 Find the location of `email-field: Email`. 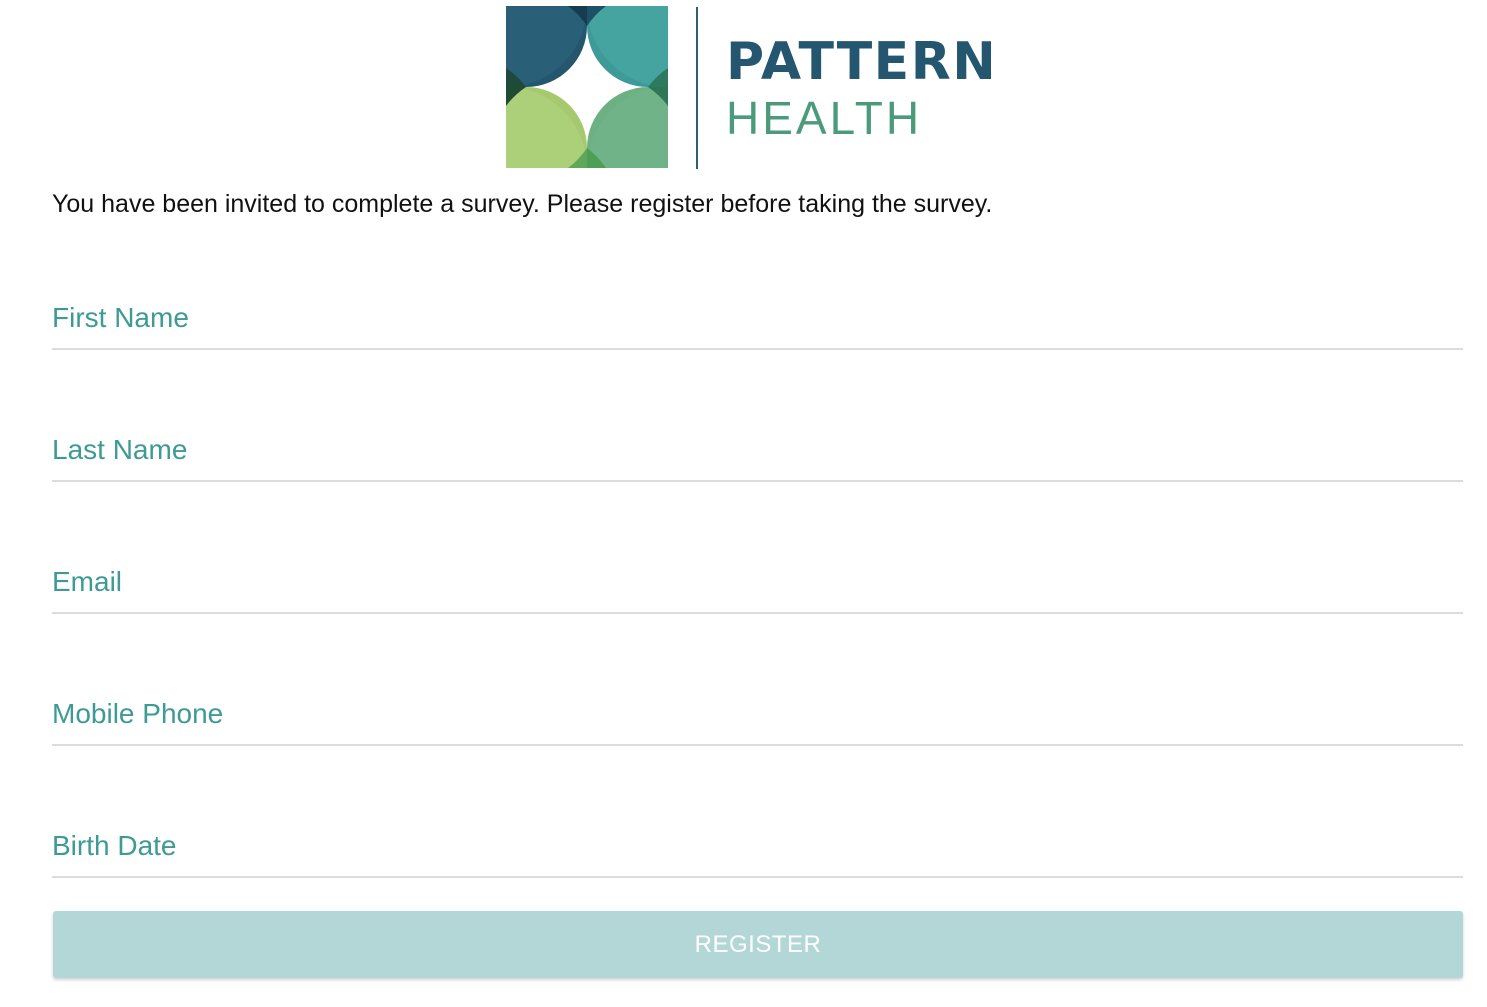

email-field: Email is located at coordinates (757, 599).